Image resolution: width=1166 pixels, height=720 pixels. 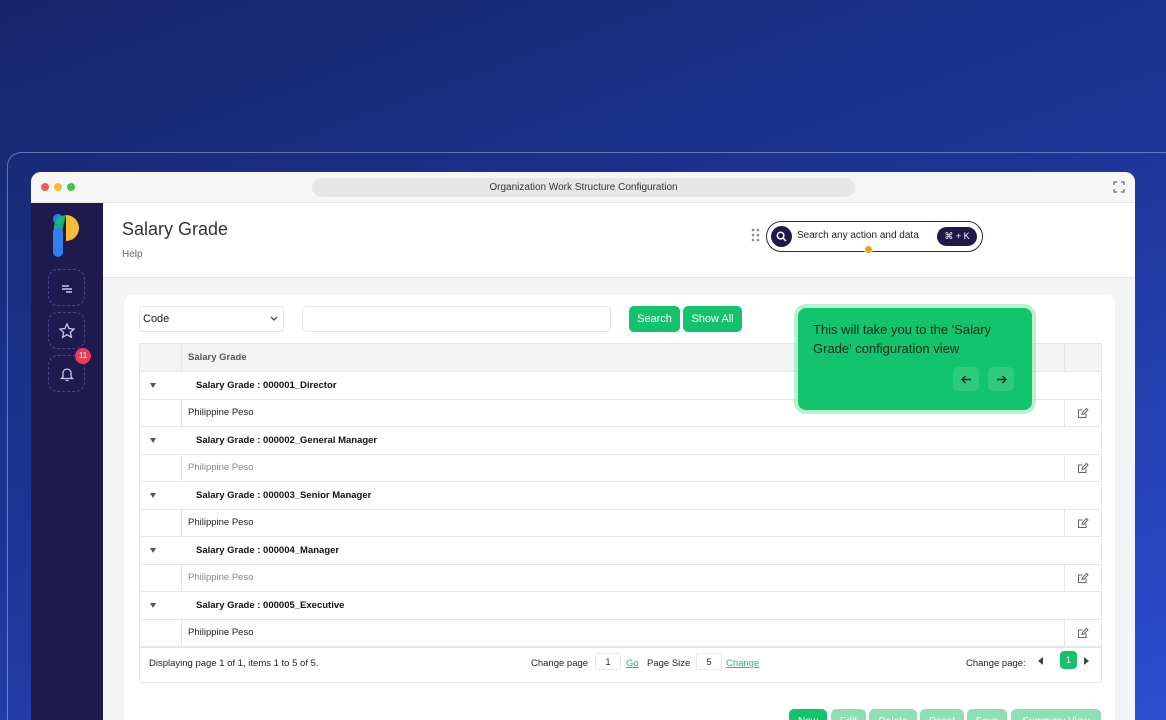 I want to click on table-group-row: Salary Grade : 000003_Senior Manager, so click(x=620, y=496).